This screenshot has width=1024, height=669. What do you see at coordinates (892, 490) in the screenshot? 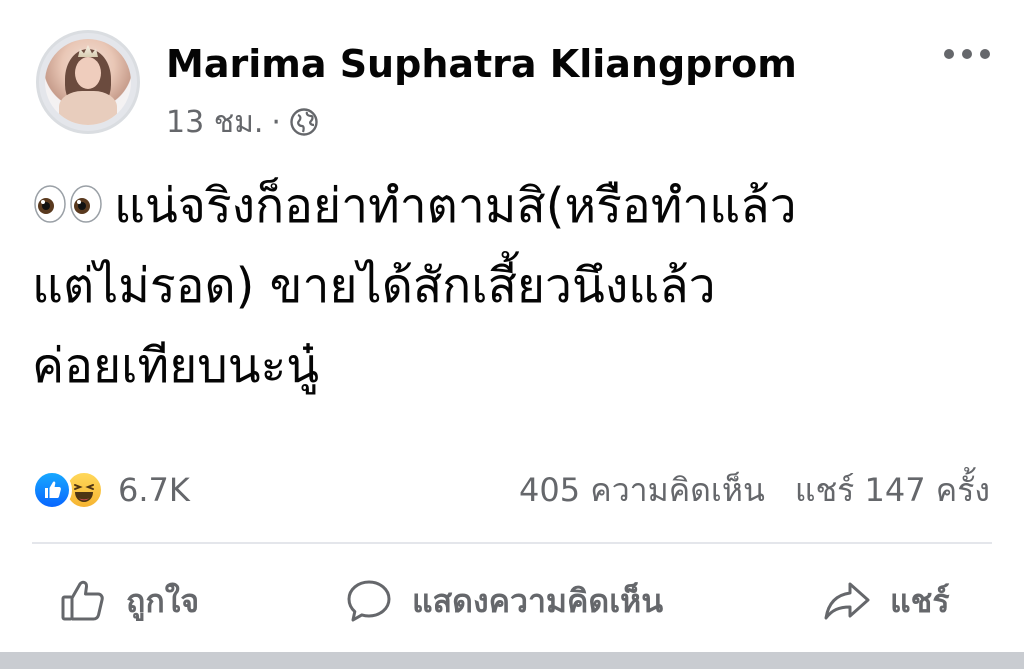
I see `share-count: แชร์ 147 ครั้ง` at bounding box center [892, 490].